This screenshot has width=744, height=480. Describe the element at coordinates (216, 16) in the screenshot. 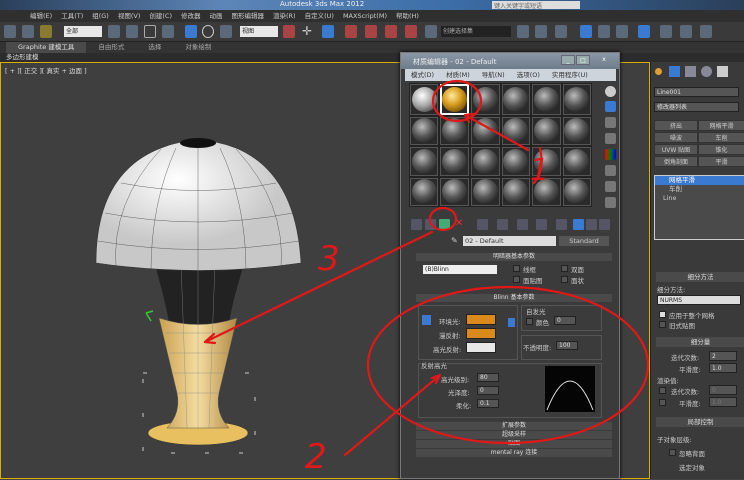

I see `menu-animation: 动画` at that location.